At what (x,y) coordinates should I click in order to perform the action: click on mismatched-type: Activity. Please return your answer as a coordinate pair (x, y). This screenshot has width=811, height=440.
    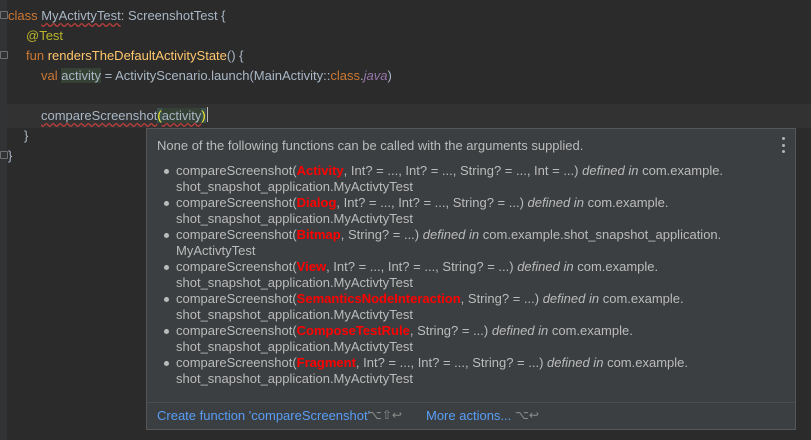
    Looking at the image, I should click on (320, 170).